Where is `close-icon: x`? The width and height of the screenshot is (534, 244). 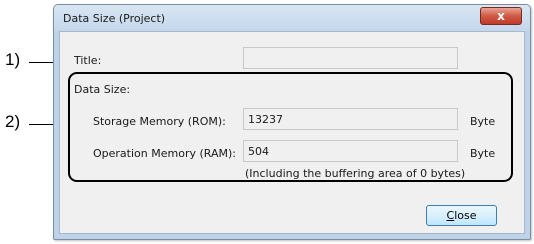
close-icon: x is located at coordinates (501, 16).